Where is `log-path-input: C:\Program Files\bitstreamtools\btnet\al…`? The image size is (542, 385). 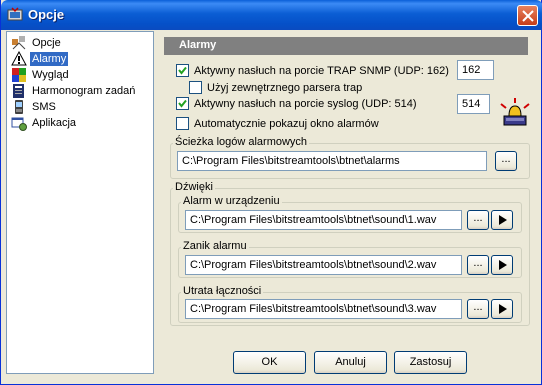 log-path-input: C:\Program Files\bitstreamtools\btnet\al… is located at coordinates (332, 161).